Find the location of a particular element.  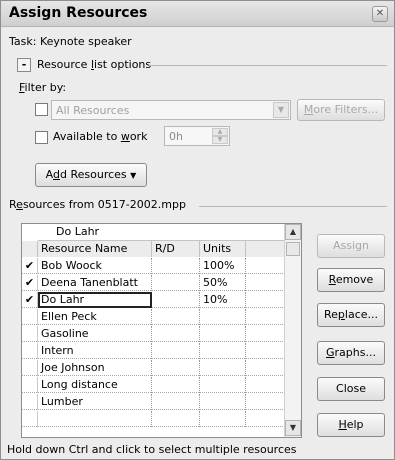

chevron-down-icon: ▼ is located at coordinates (281, 110).